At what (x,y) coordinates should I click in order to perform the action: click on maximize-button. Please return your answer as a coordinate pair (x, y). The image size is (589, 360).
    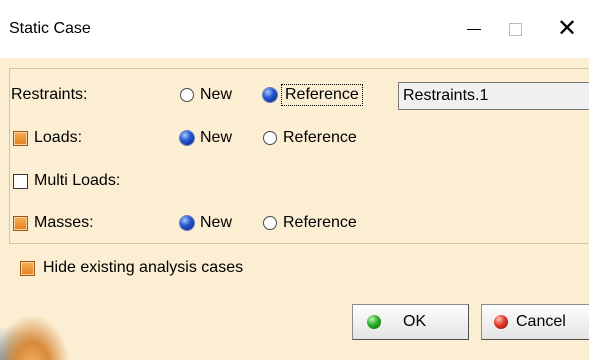
    Looking at the image, I should click on (515, 29).